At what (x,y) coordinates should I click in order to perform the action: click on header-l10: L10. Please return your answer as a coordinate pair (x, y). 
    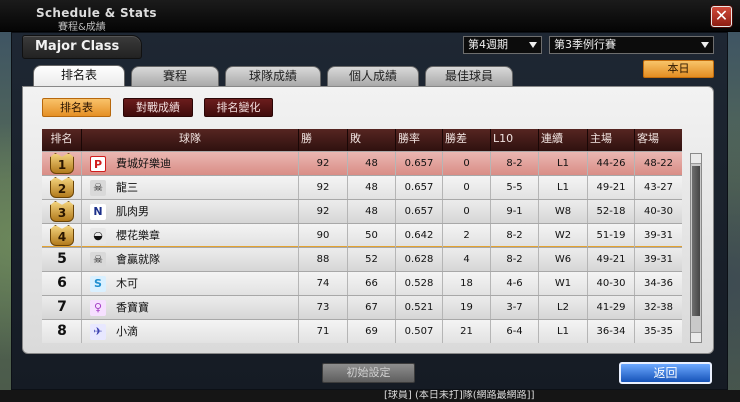
    Looking at the image, I should click on (515, 140).